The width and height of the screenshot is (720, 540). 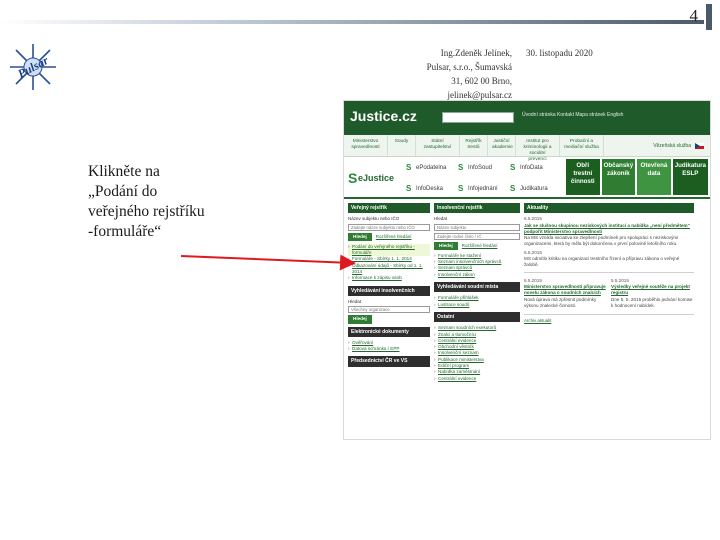 What do you see at coordinates (352, 22) in the screenshot?
I see `header-rule` at bounding box center [352, 22].